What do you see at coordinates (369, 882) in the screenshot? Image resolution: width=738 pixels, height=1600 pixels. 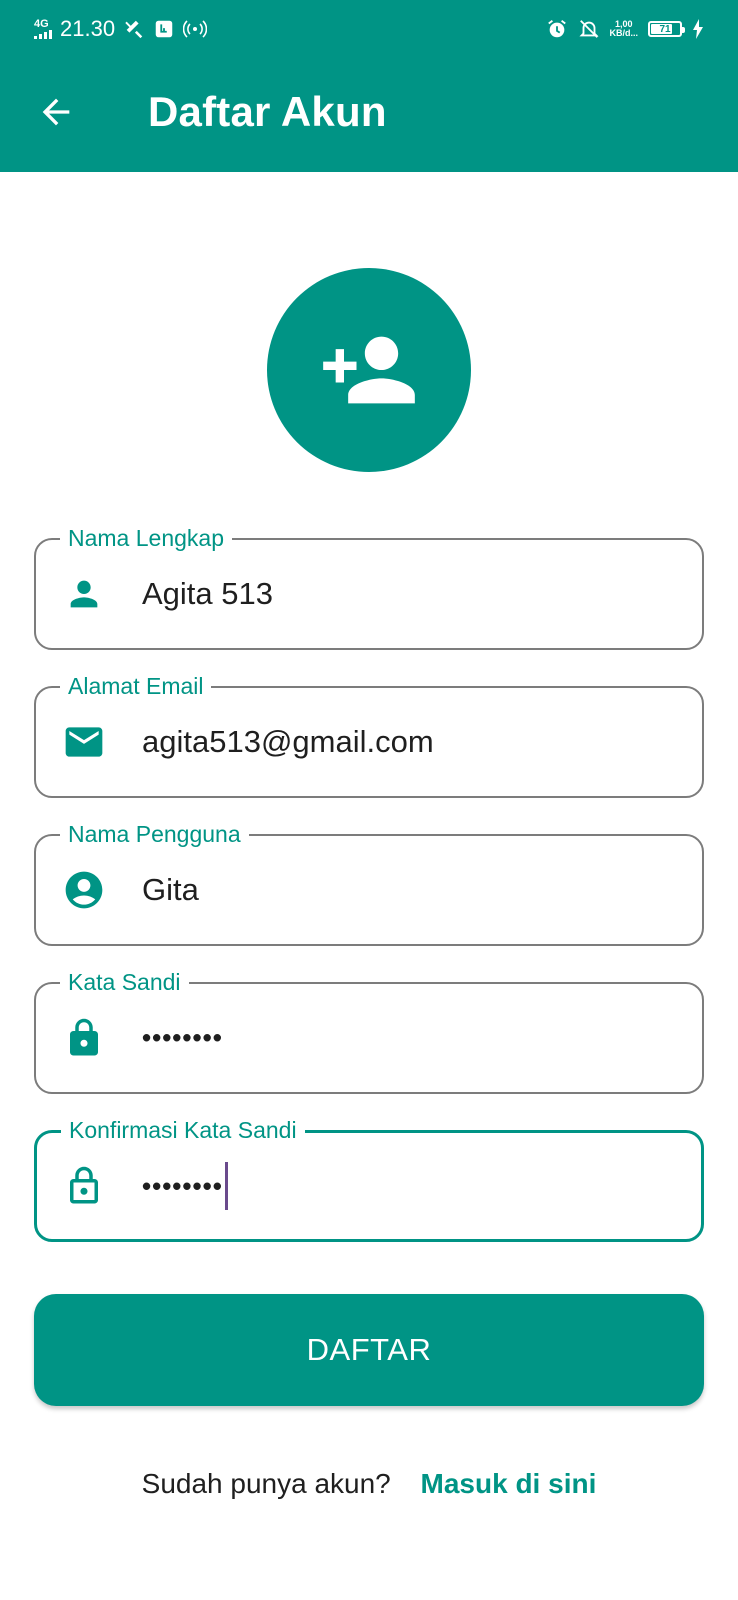 I see `username-field: Nama Pengguna Gita` at bounding box center [369, 882].